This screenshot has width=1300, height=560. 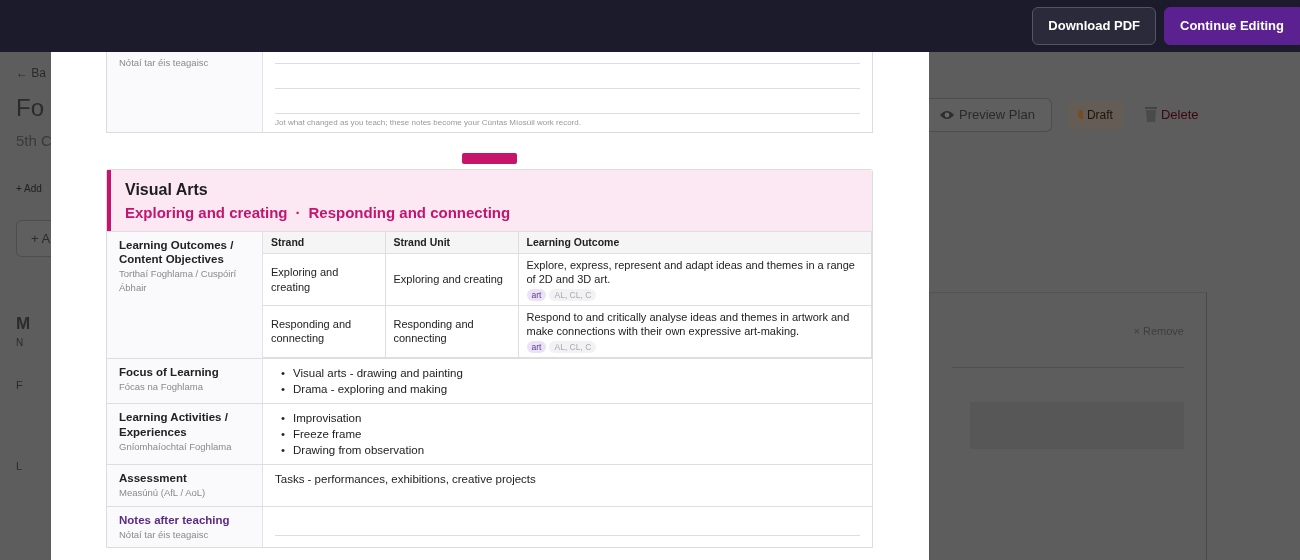 What do you see at coordinates (153, 479) in the screenshot?
I see `row-label: Assessment` at bounding box center [153, 479].